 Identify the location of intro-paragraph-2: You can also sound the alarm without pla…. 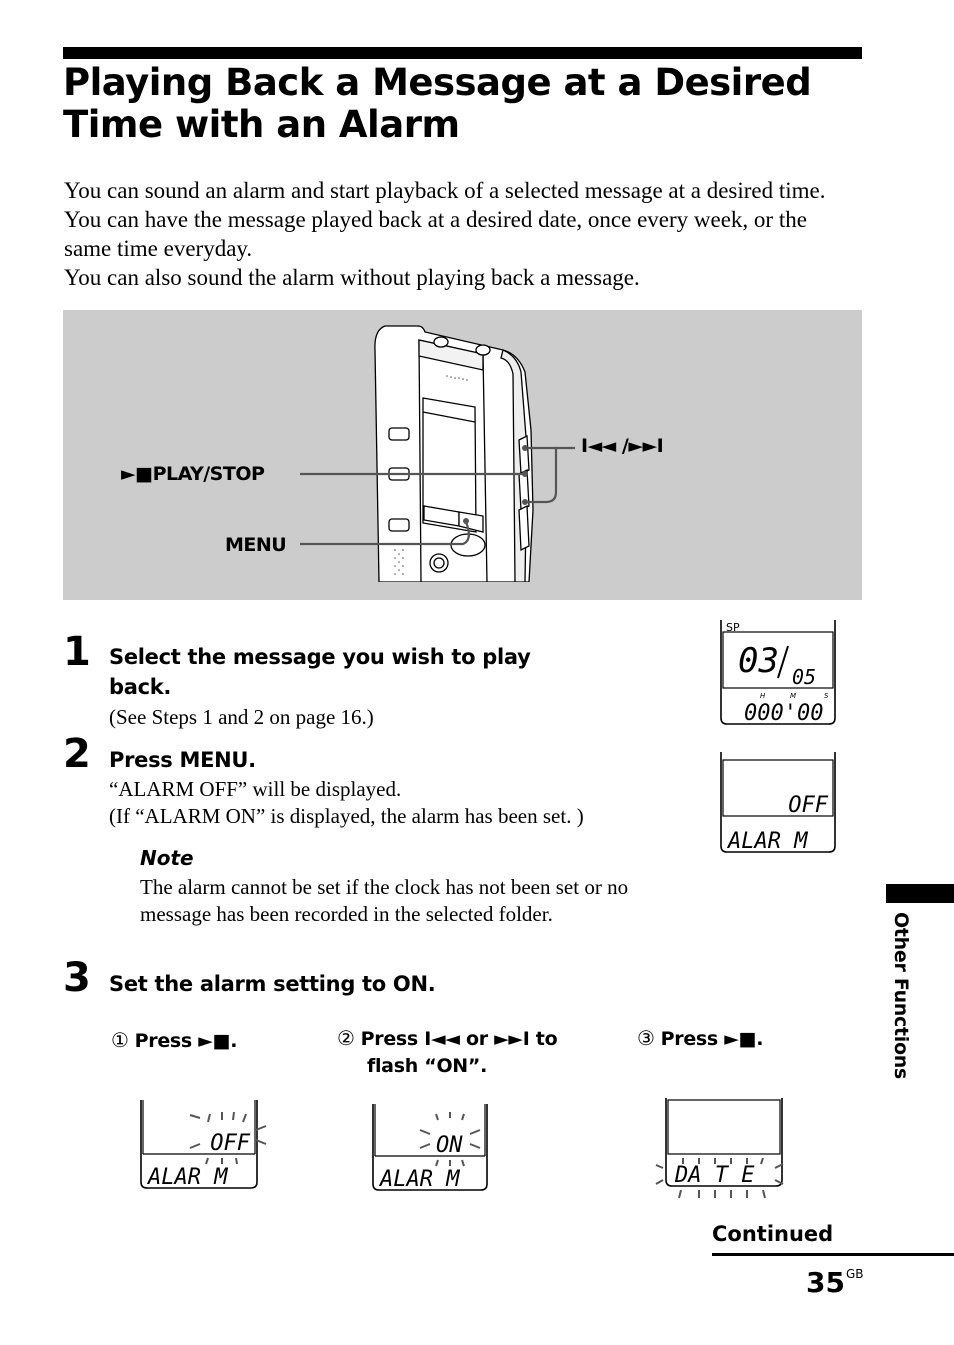
(352, 277).